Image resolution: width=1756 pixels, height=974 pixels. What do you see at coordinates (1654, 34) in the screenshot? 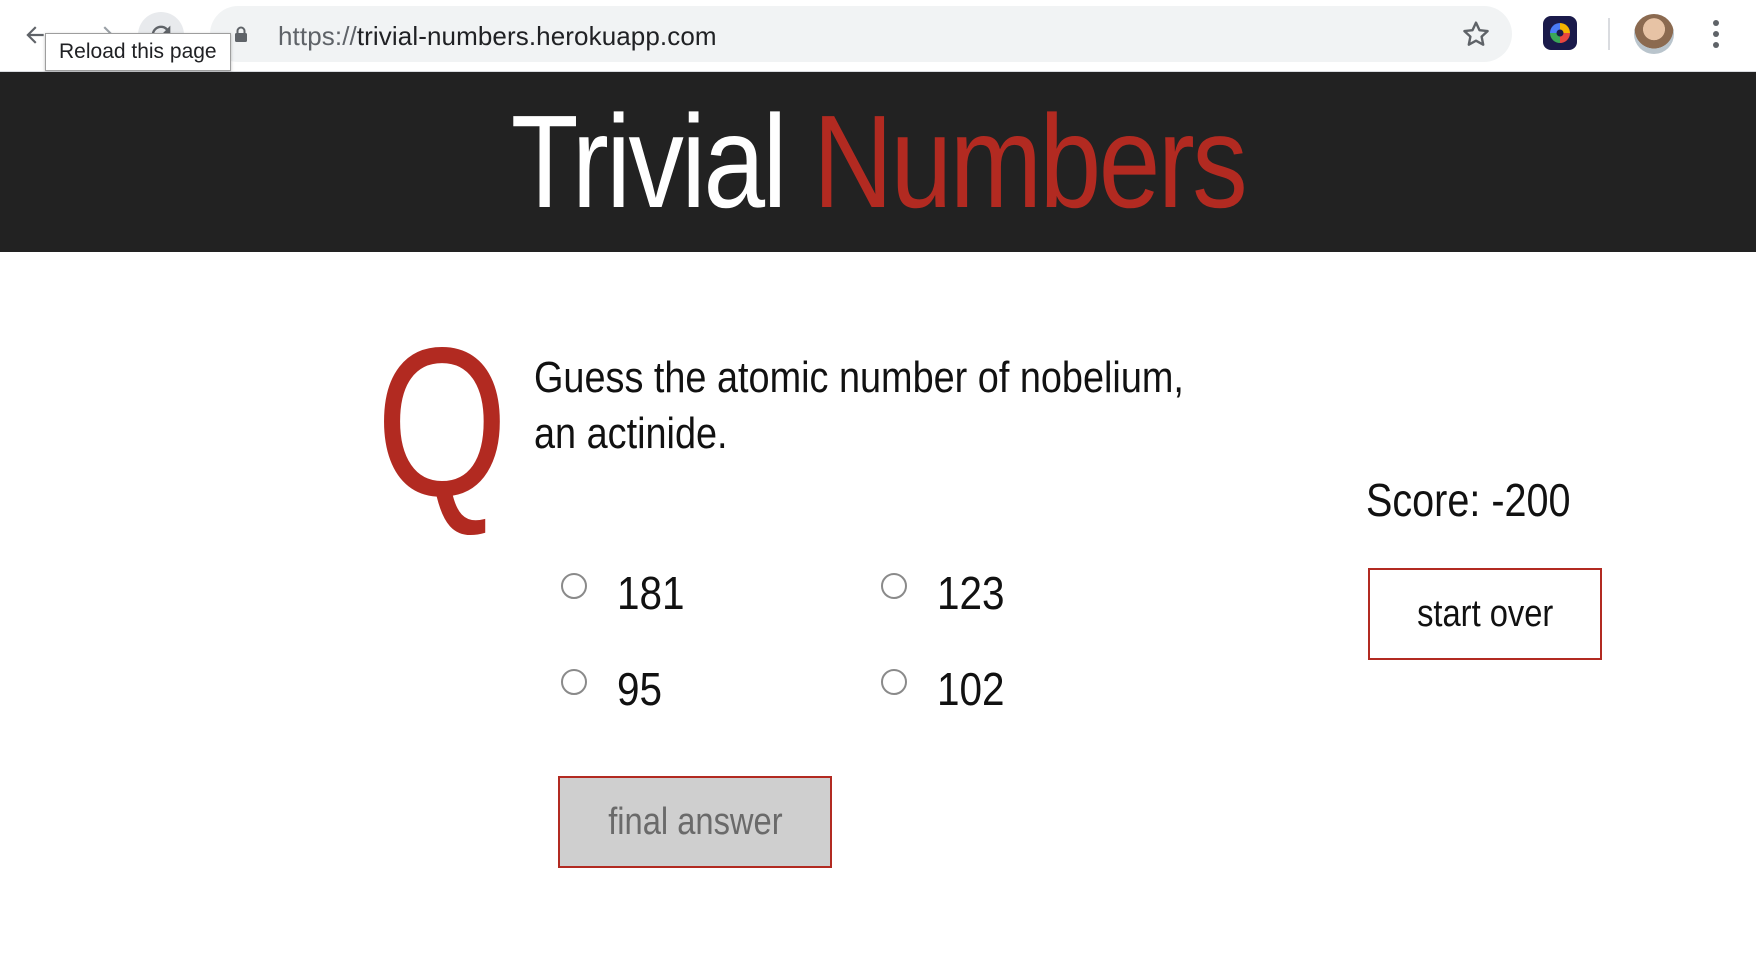
I see `avatar` at bounding box center [1654, 34].